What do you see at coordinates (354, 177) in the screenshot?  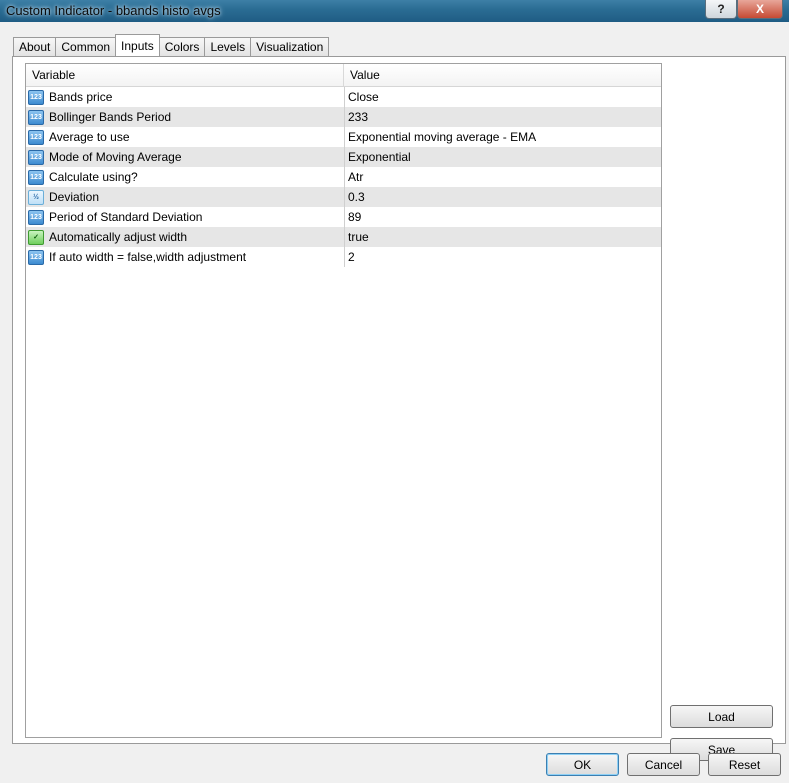 I see `value-cell: Atr` at bounding box center [354, 177].